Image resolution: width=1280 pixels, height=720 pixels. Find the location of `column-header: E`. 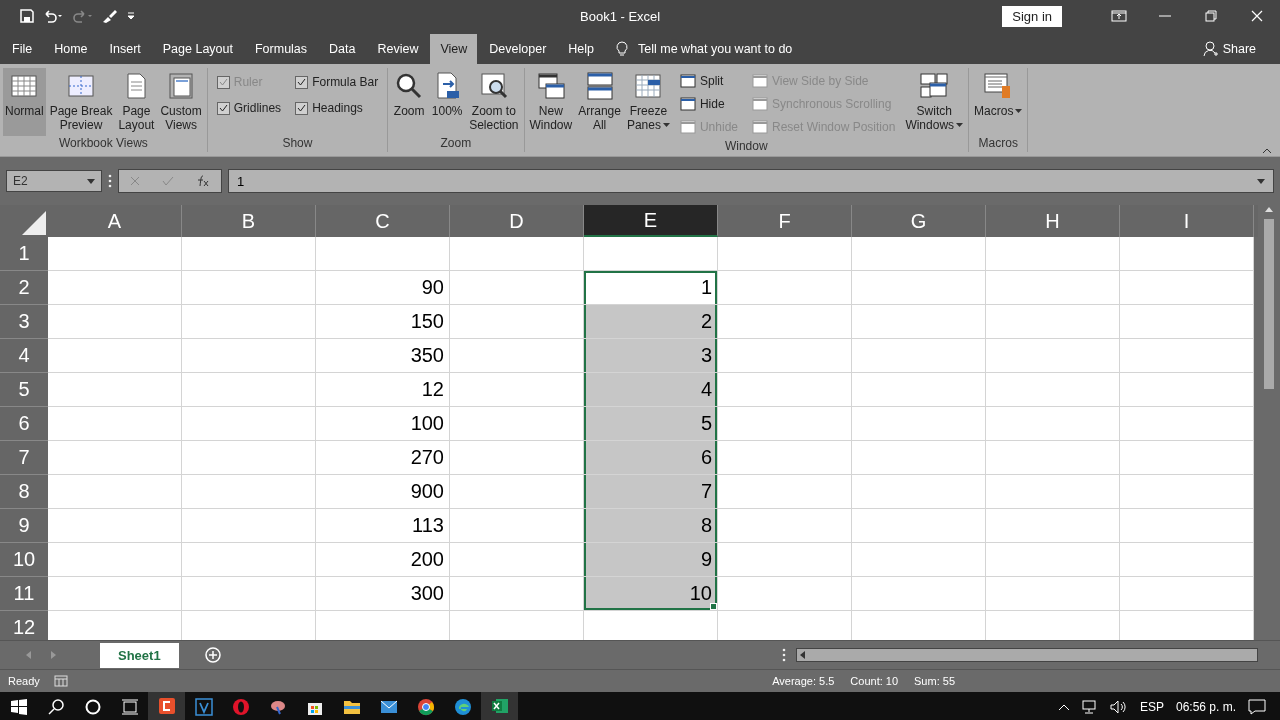

column-header: E is located at coordinates (651, 221).